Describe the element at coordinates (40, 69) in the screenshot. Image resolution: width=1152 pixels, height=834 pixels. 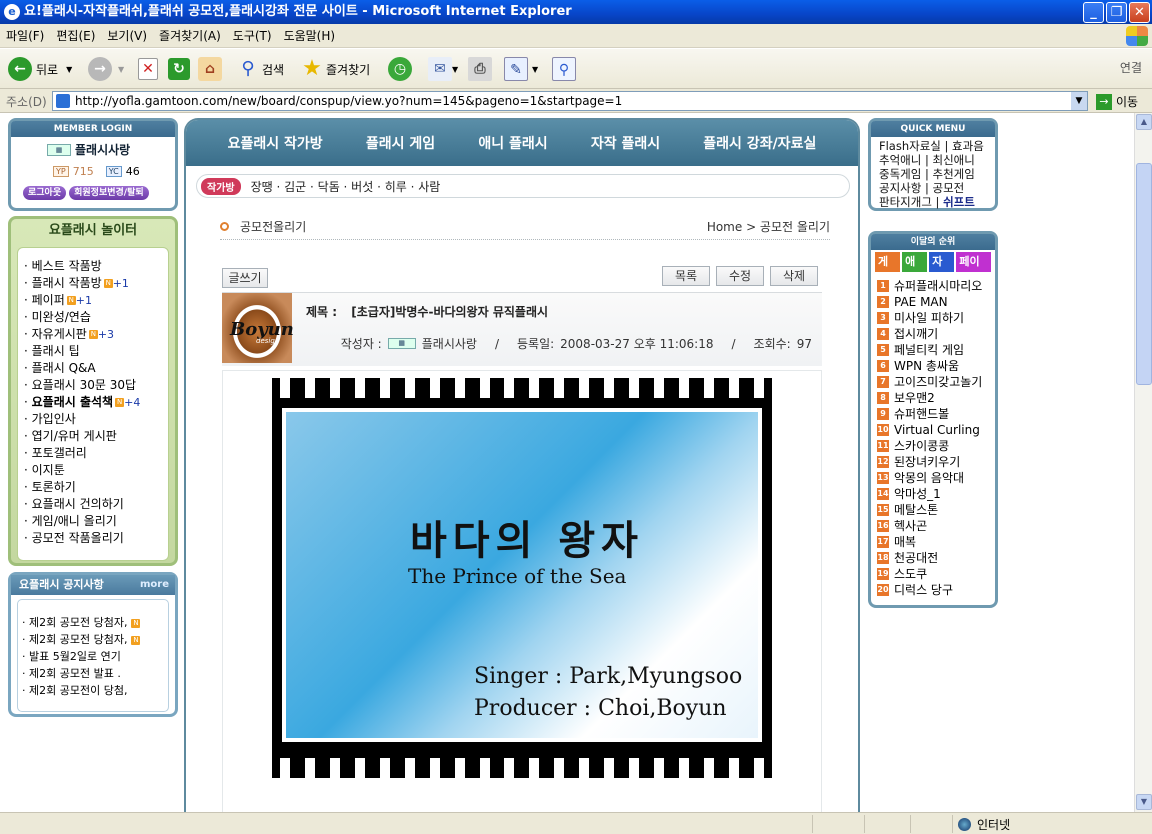
I see `back-button: ← 뒤로 ▼` at that location.